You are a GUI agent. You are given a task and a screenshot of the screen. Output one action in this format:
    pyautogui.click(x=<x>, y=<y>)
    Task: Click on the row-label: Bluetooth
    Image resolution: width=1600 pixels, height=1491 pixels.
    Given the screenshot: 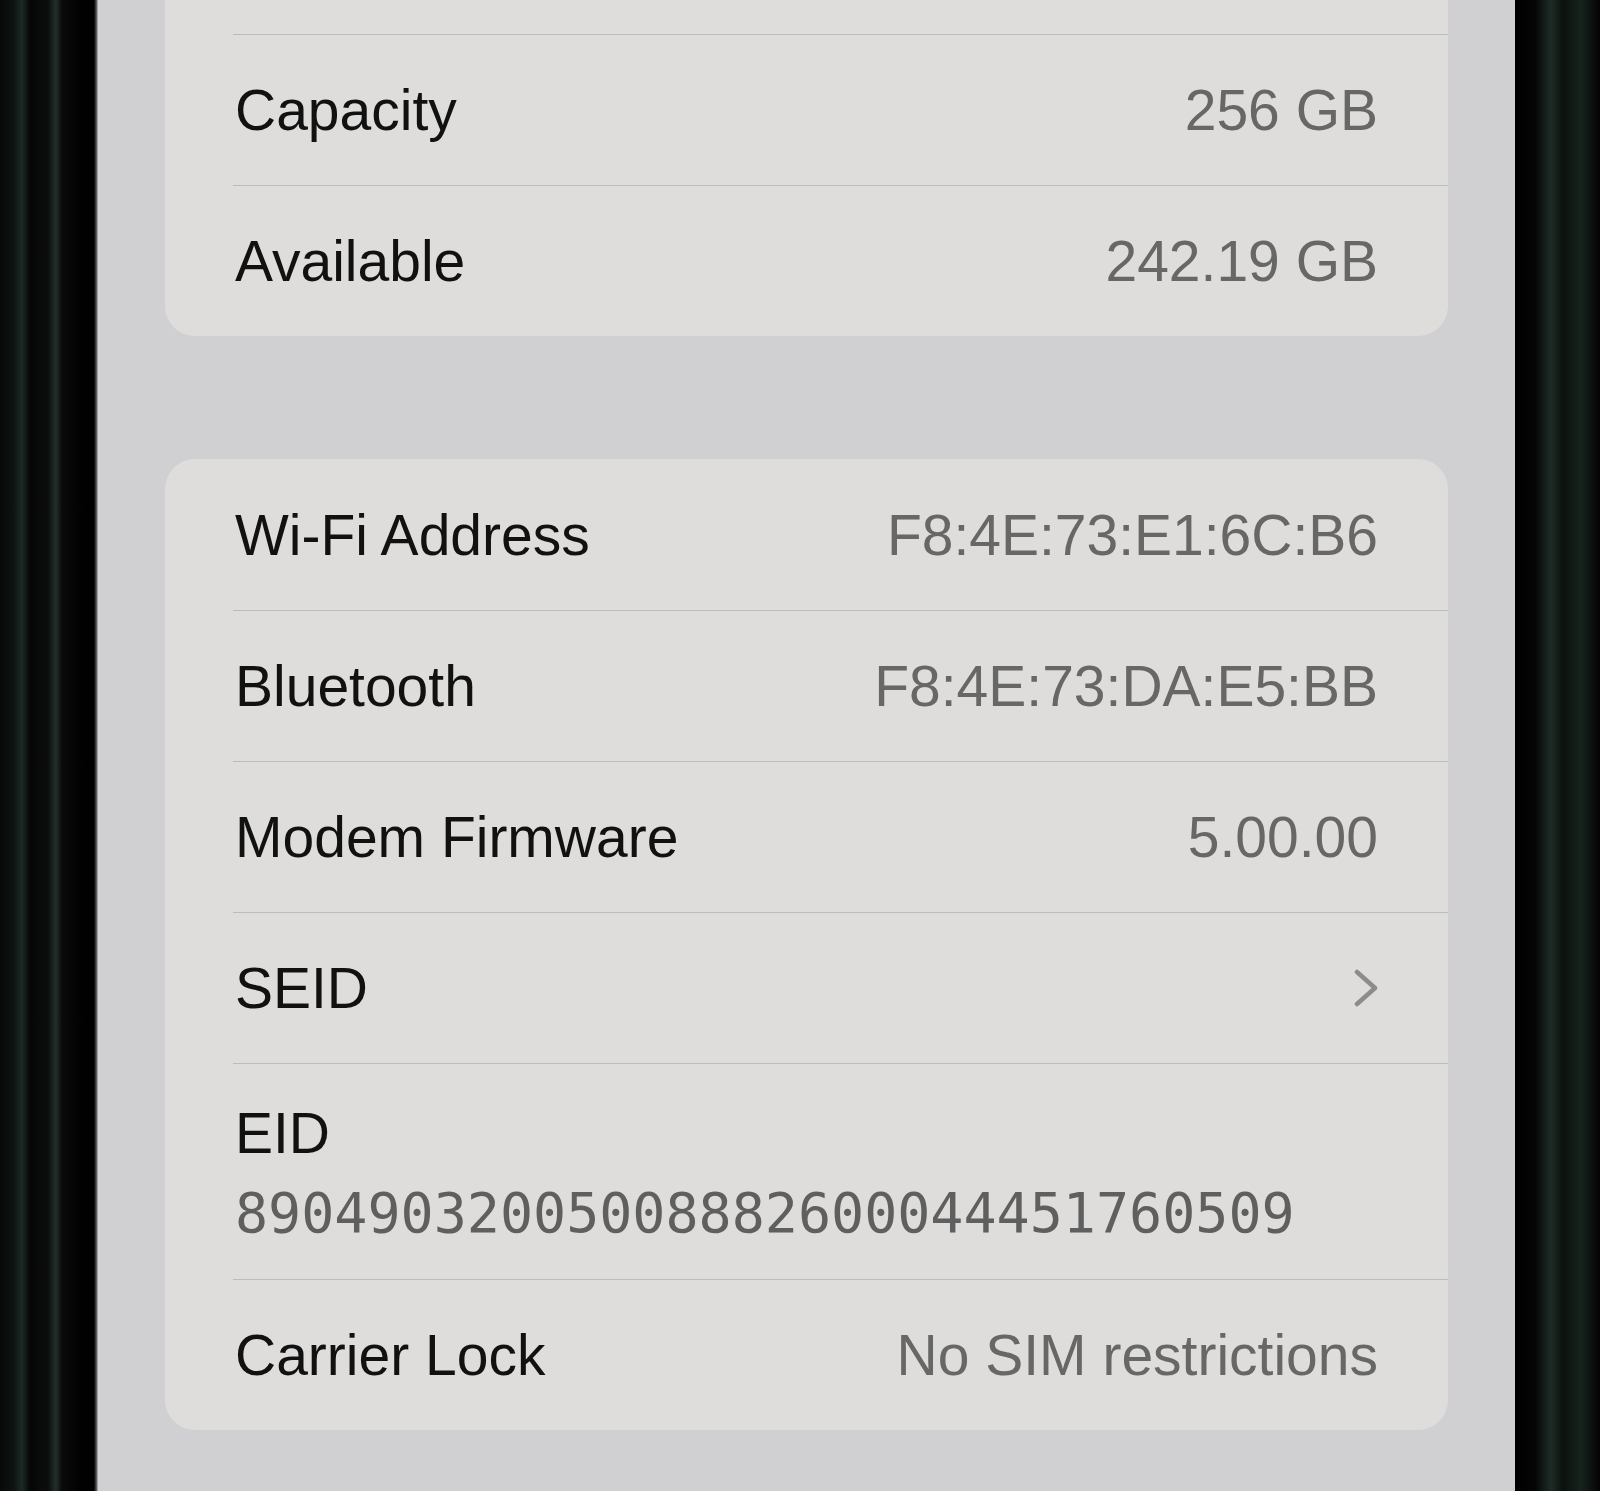 What is the action you would take?
    pyautogui.click(x=355, y=686)
    